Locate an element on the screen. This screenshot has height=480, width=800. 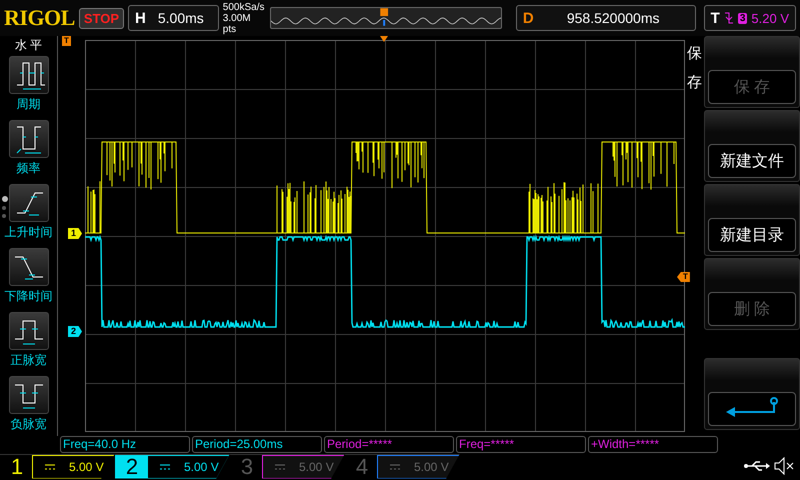
timebase-panel: H 5.00ms is located at coordinates (173, 18).